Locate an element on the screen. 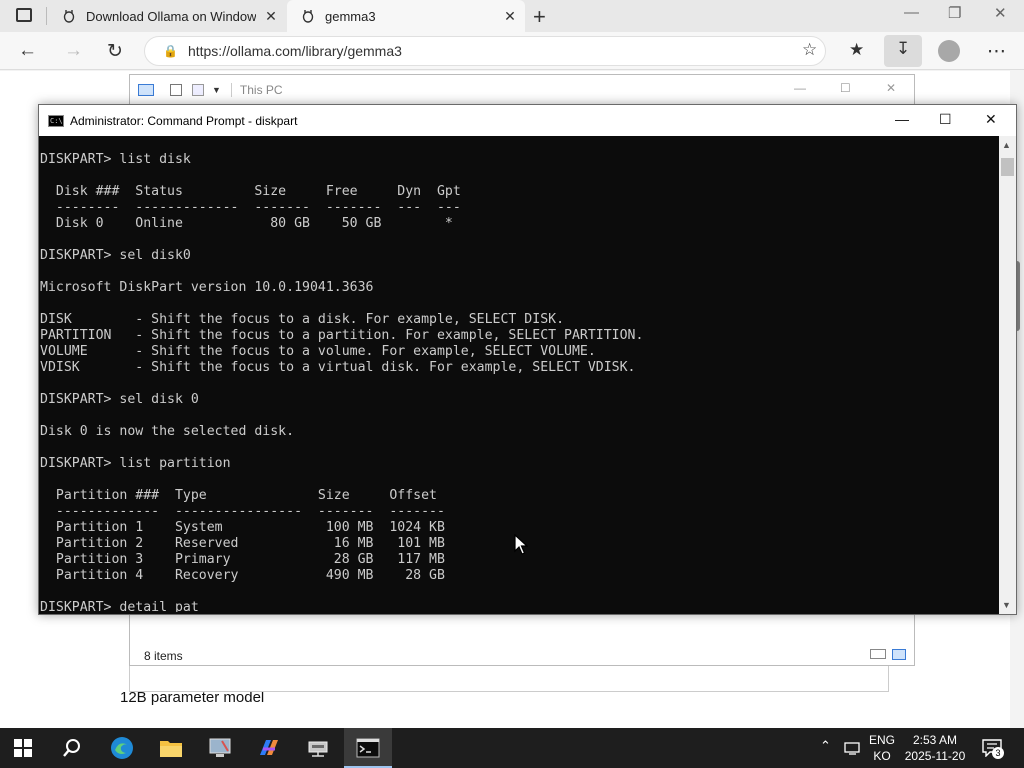  network-drive-icon is located at coordinates (318, 748).